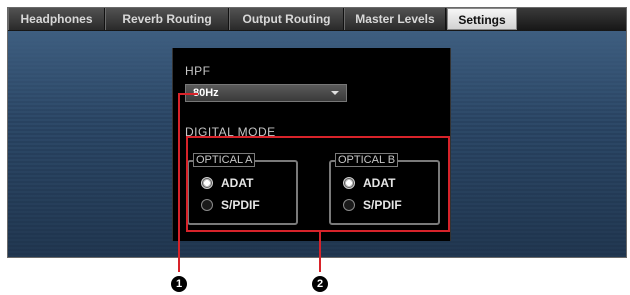 This screenshot has width=630, height=295. What do you see at coordinates (188, 94) in the screenshot?
I see `callout-1-line-top` at bounding box center [188, 94].